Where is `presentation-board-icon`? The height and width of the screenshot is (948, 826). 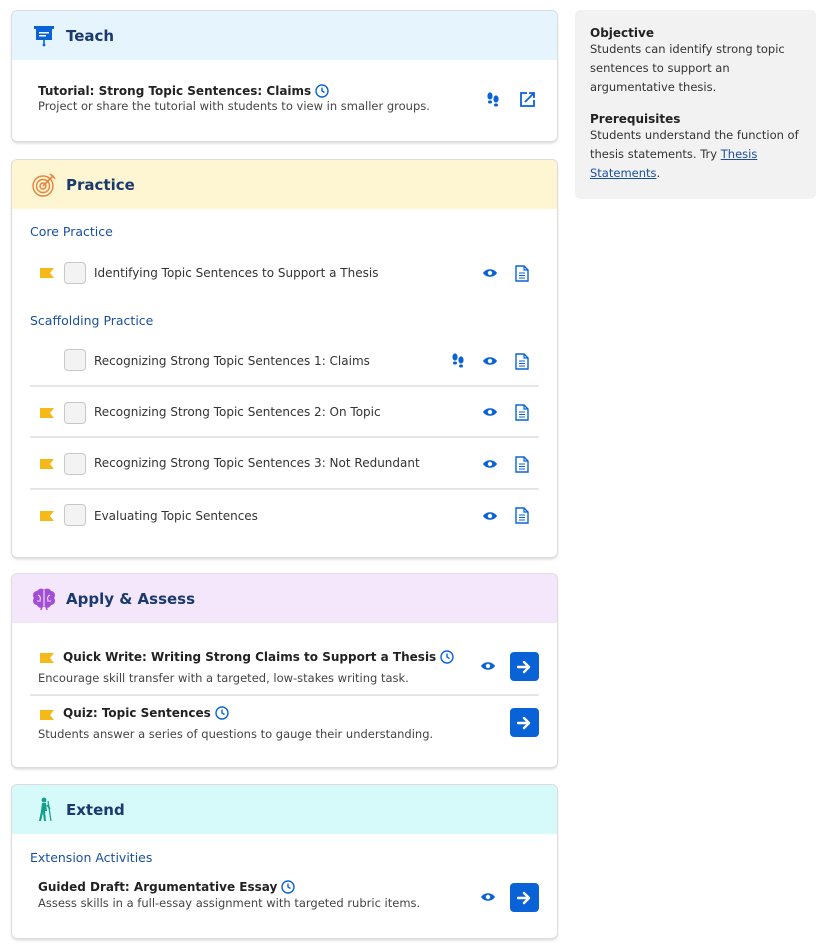 presentation-board-icon is located at coordinates (44, 36).